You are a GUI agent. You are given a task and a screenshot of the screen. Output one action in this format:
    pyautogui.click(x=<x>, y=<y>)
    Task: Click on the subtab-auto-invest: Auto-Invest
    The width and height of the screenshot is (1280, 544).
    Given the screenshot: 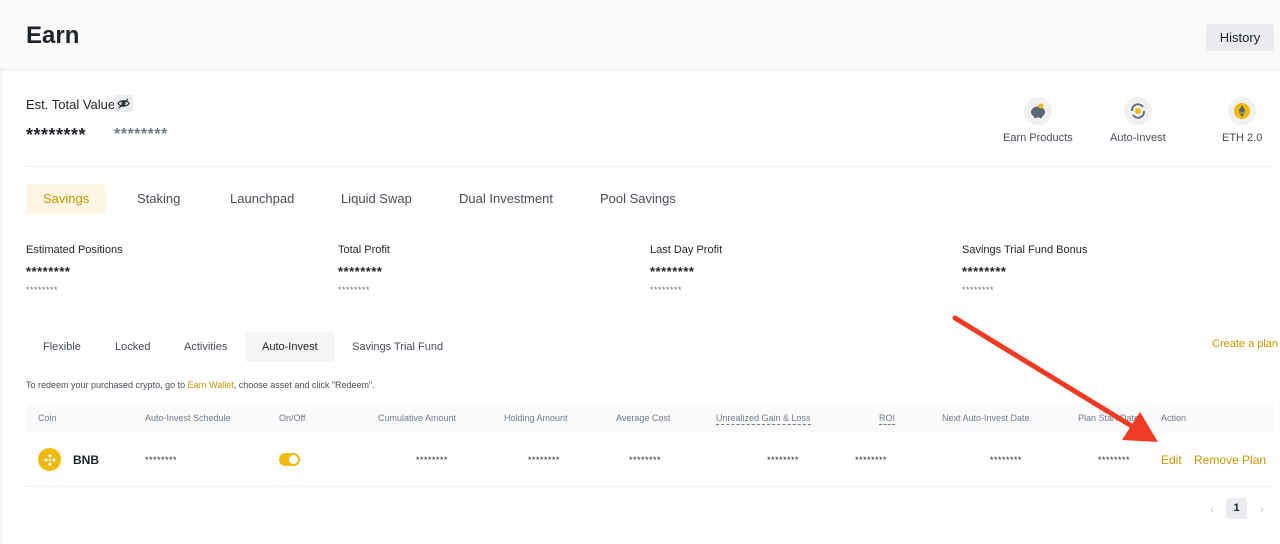 What is the action you would take?
    pyautogui.click(x=290, y=347)
    